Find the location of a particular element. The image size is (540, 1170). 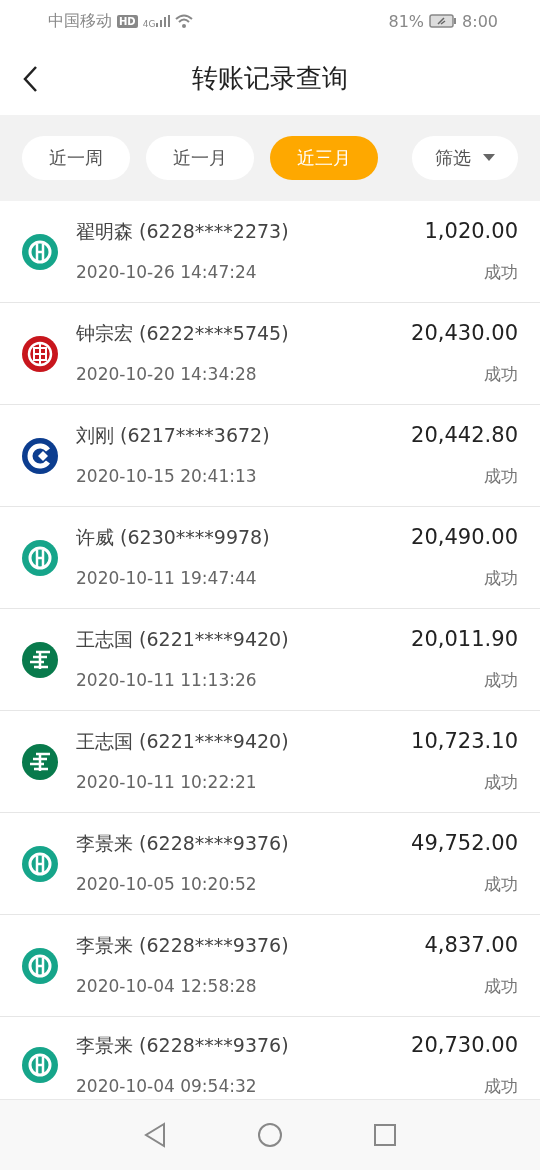

payee-name: 翟明森 (6228****2273) is located at coordinates (182, 231).